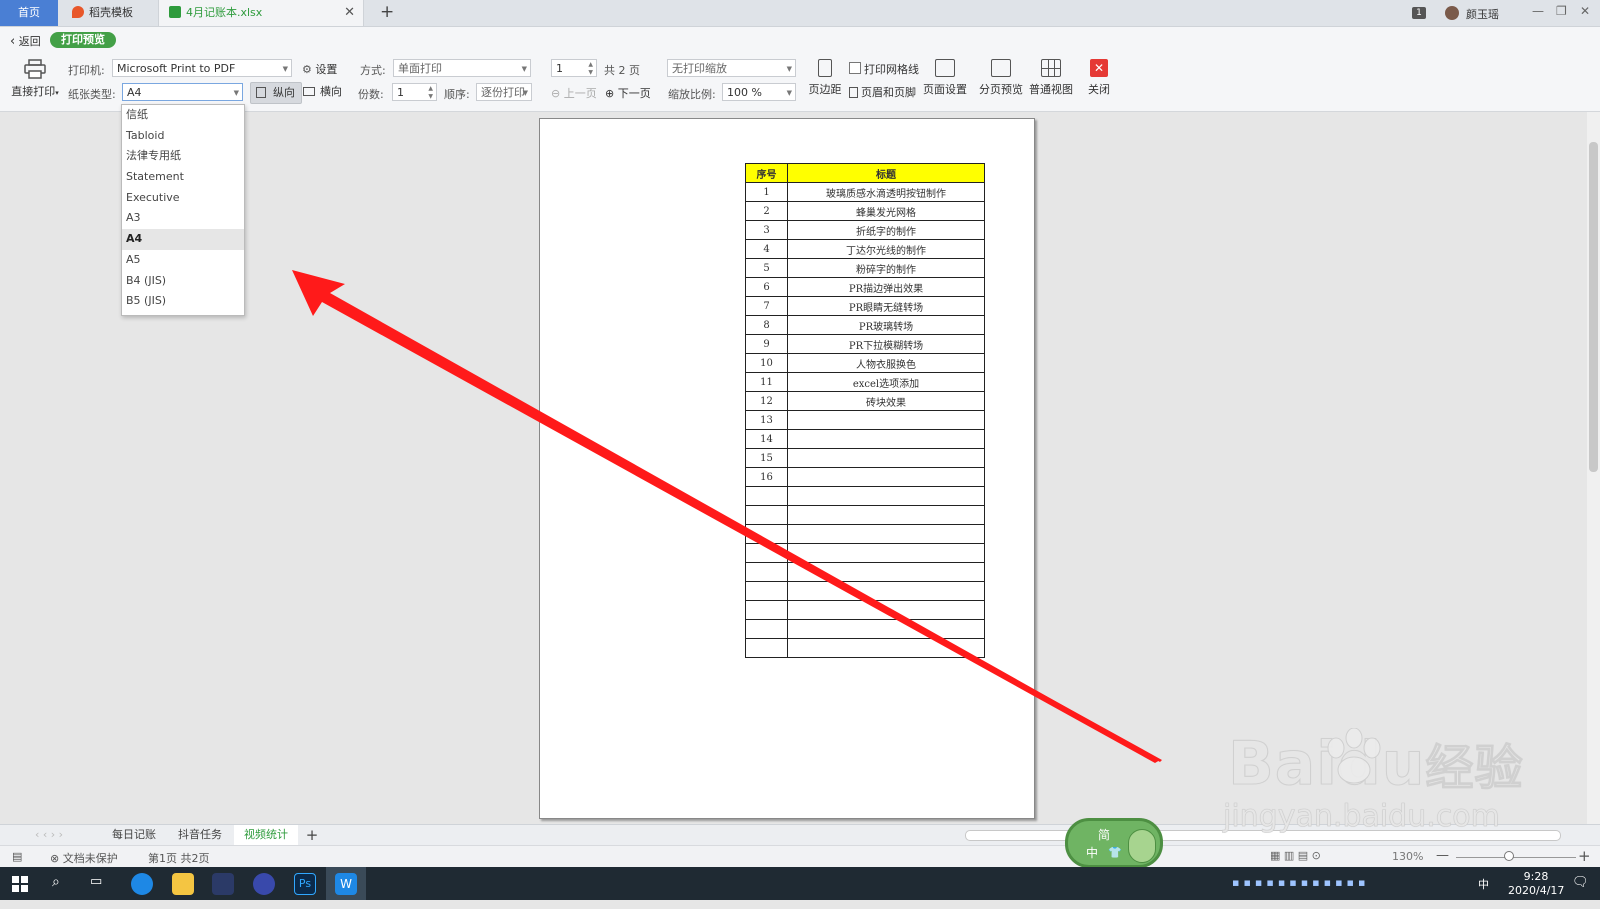 Image resolution: width=1600 pixels, height=909 pixels. I want to click on next-page-button: ⊕ 下一页, so click(628, 93).